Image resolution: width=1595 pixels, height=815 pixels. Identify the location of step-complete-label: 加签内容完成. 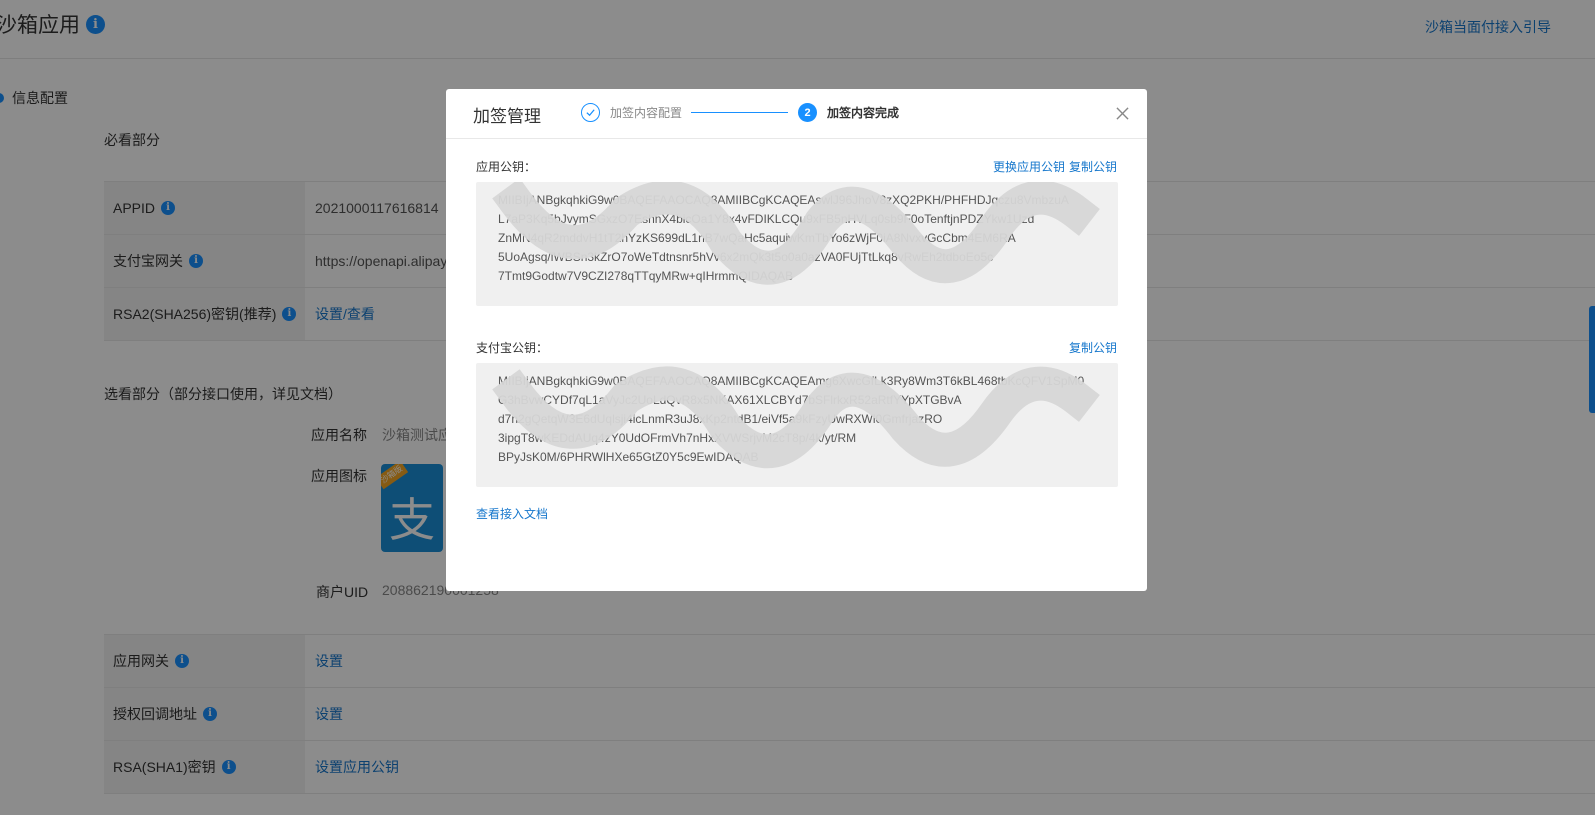
(863, 113).